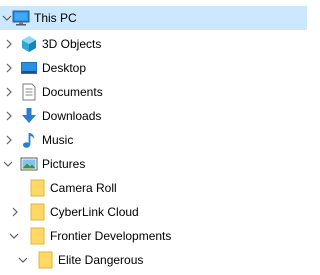 The image size is (320, 275). What do you see at coordinates (153, 188) in the screenshot?
I see `tree-item-camera-roll: Camera Roll` at bounding box center [153, 188].